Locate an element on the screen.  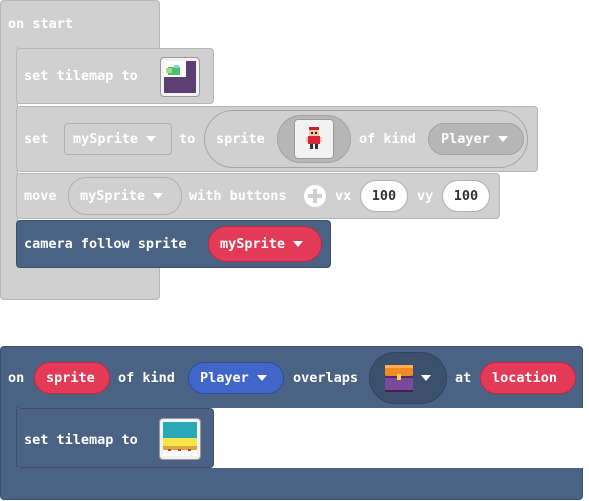
on-start-label: on start is located at coordinates (41, 24).